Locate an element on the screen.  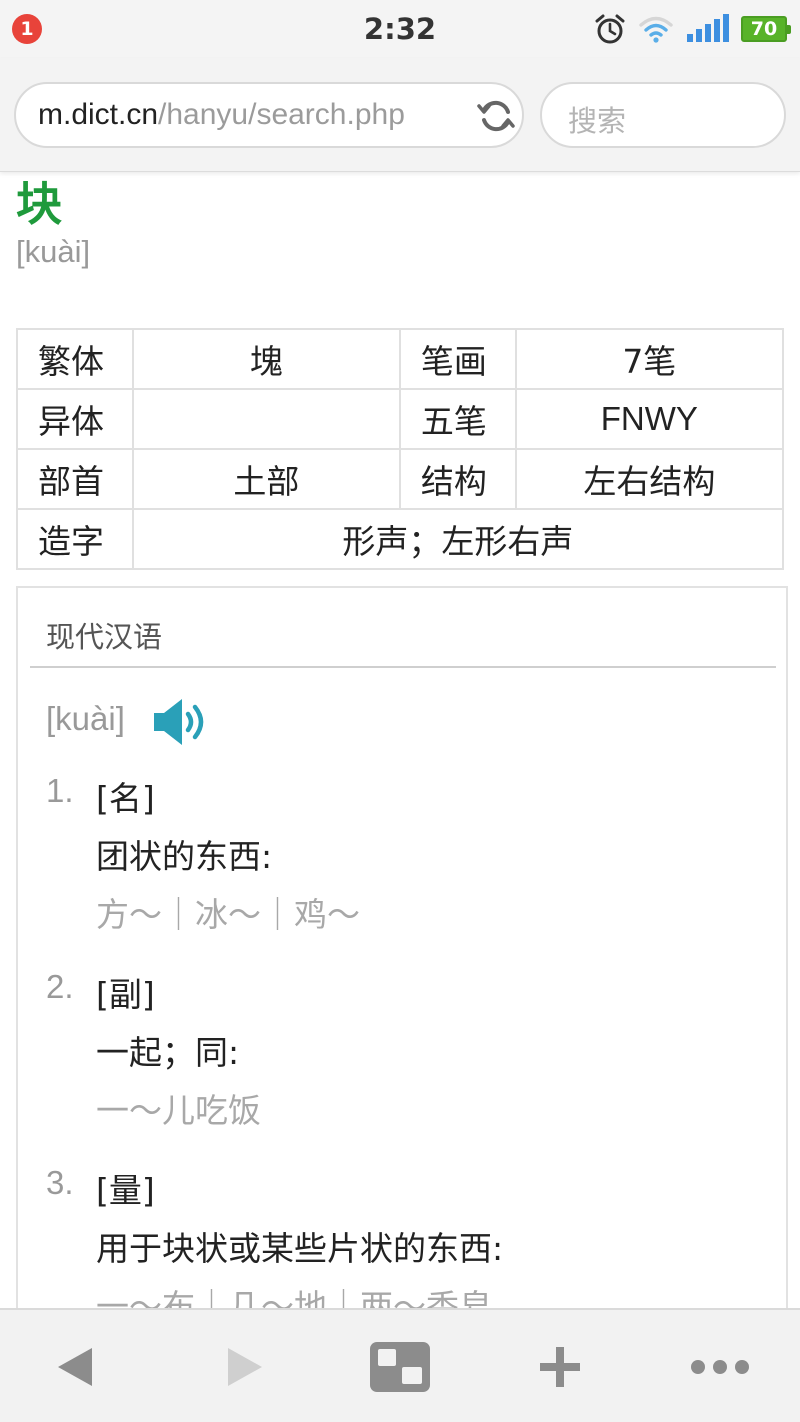
speaker-icon is located at coordinates (182, 722).